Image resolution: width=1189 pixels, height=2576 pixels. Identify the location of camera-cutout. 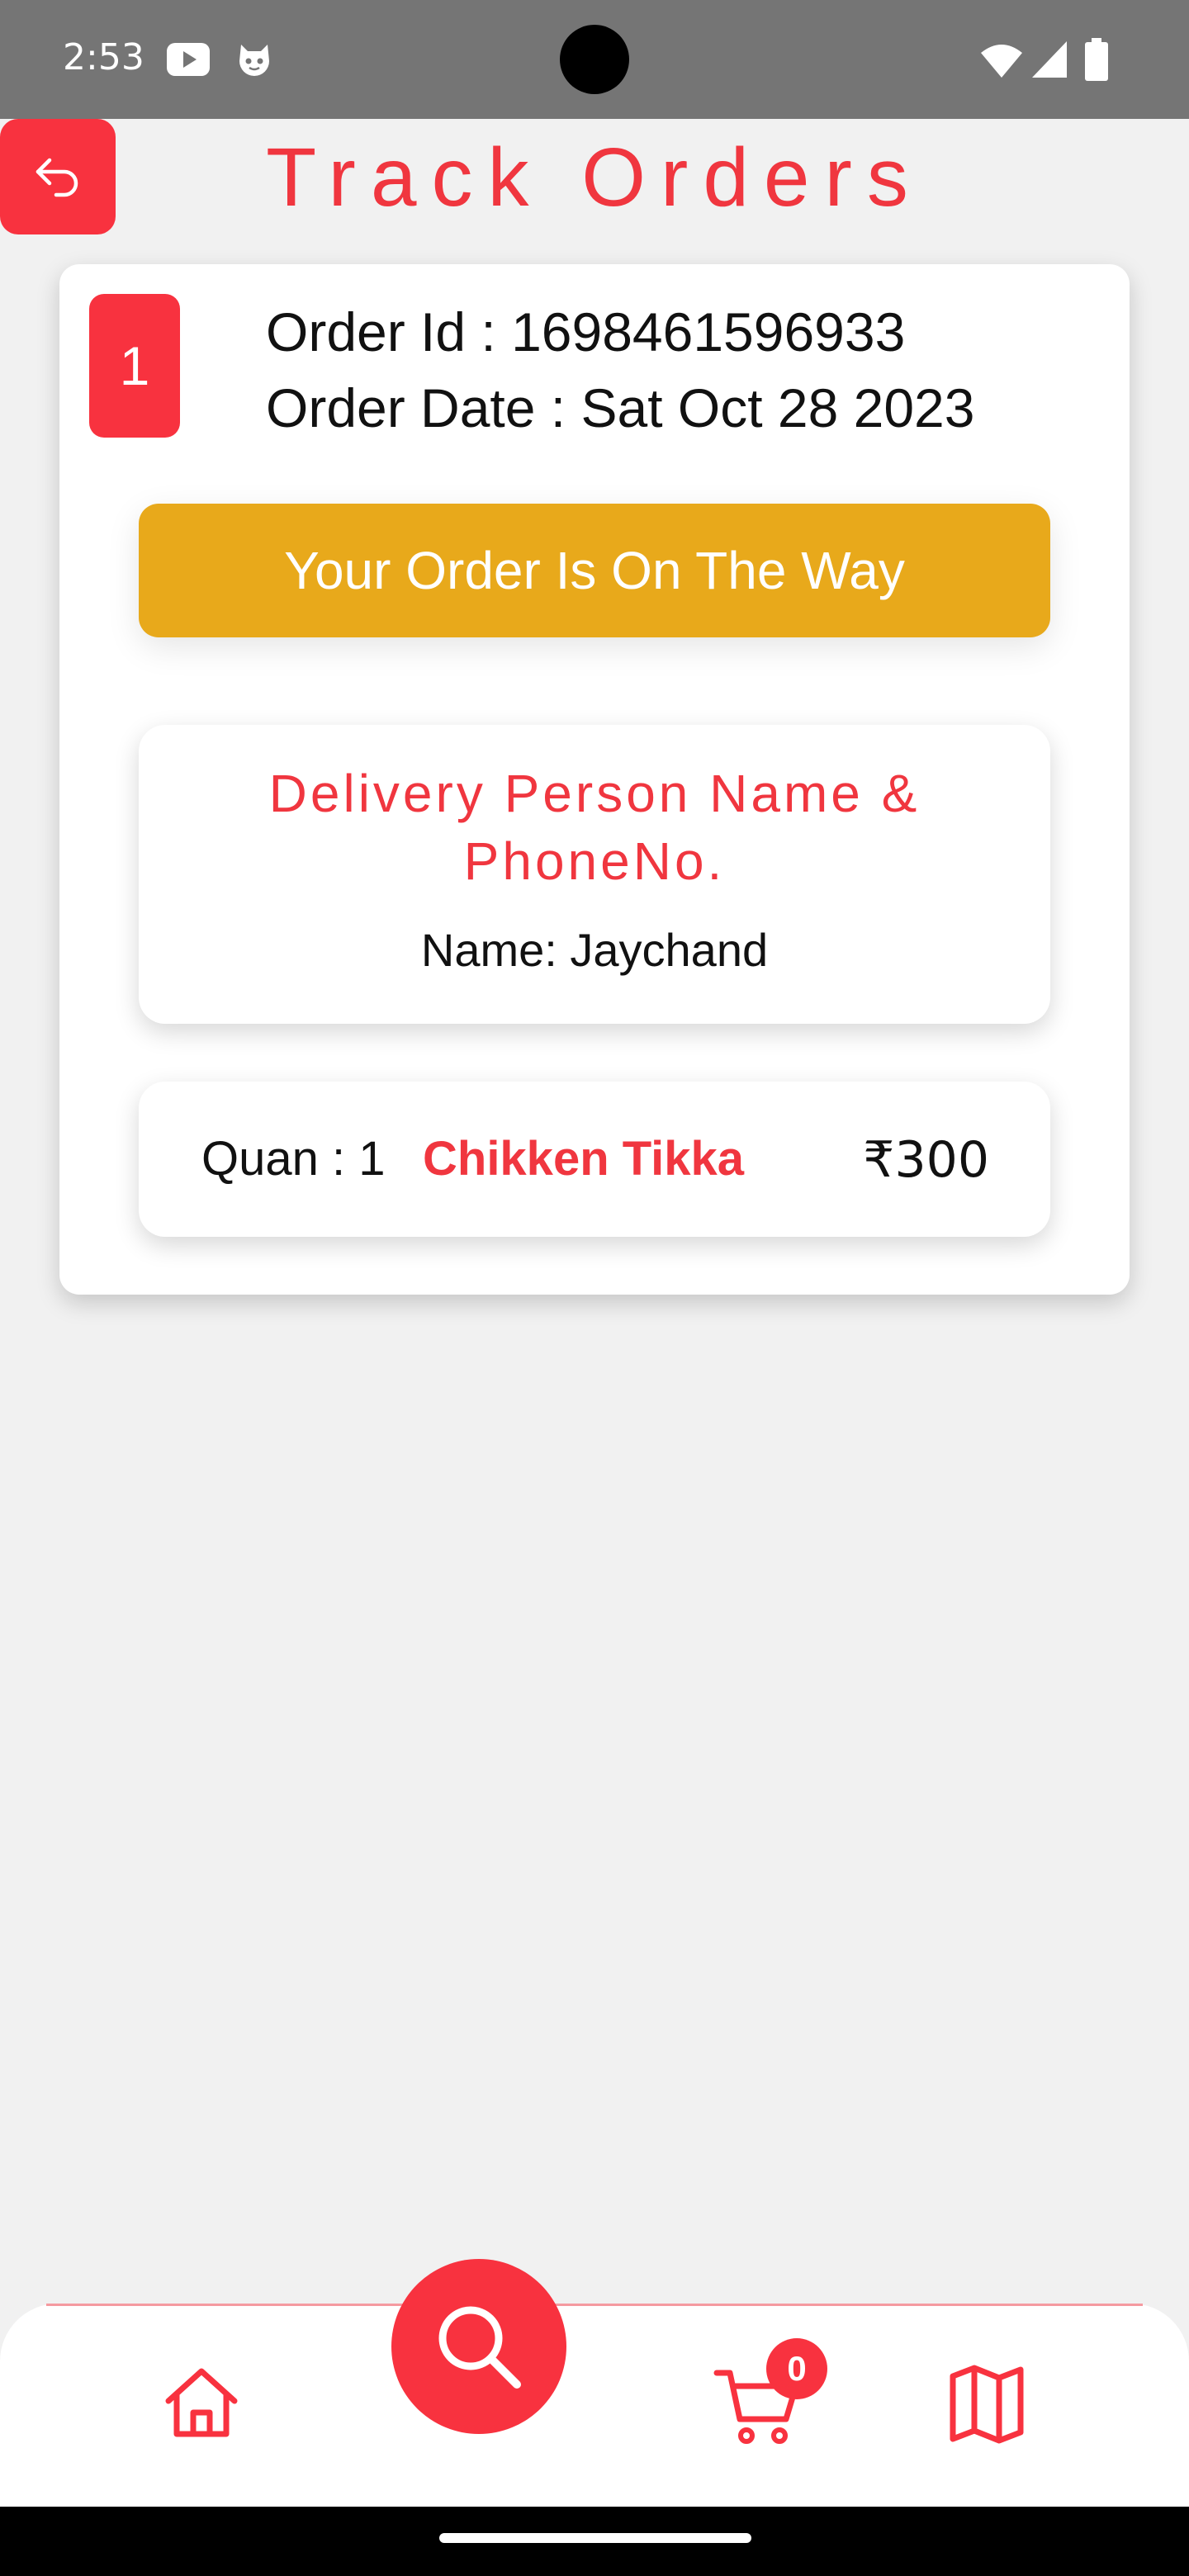
(594, 59).